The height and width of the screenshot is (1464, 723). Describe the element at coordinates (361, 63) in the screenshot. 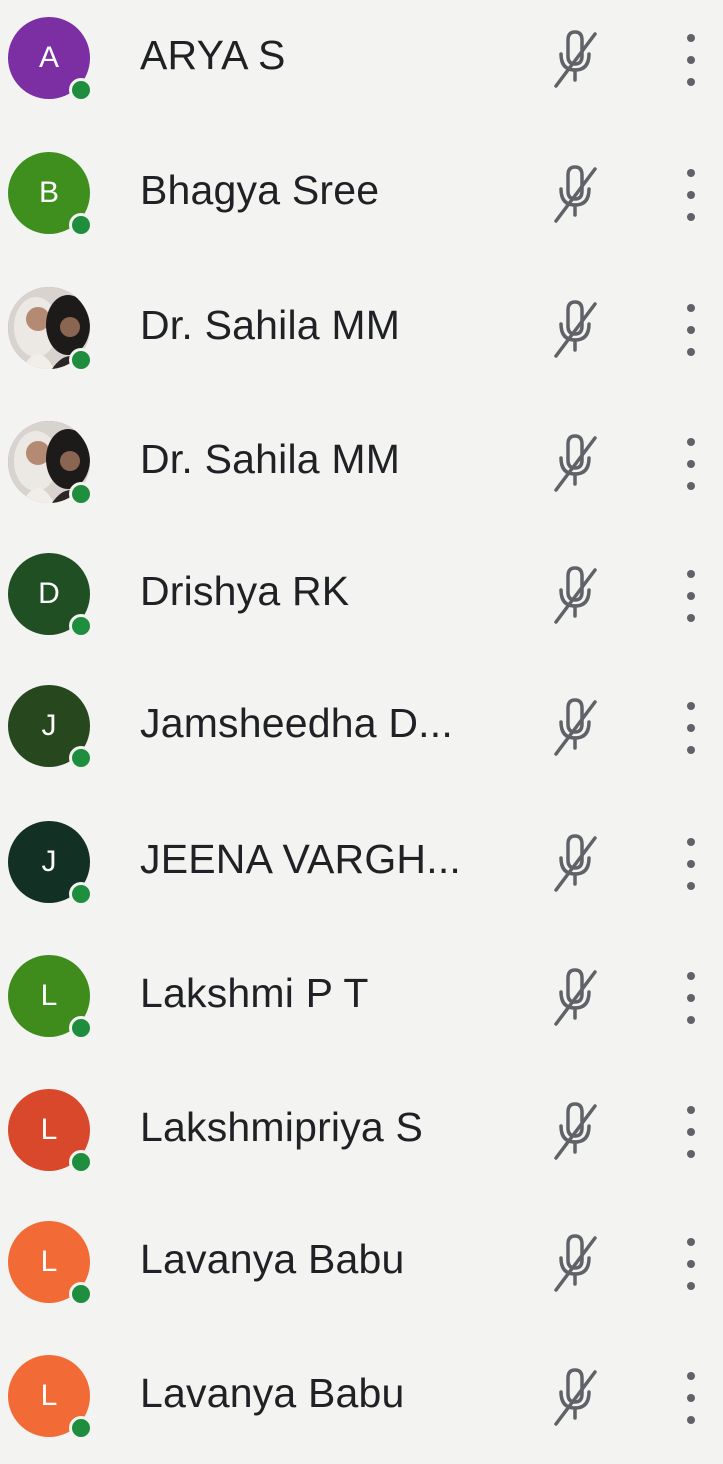

I see `participant-row: A ARYA S` at that location.